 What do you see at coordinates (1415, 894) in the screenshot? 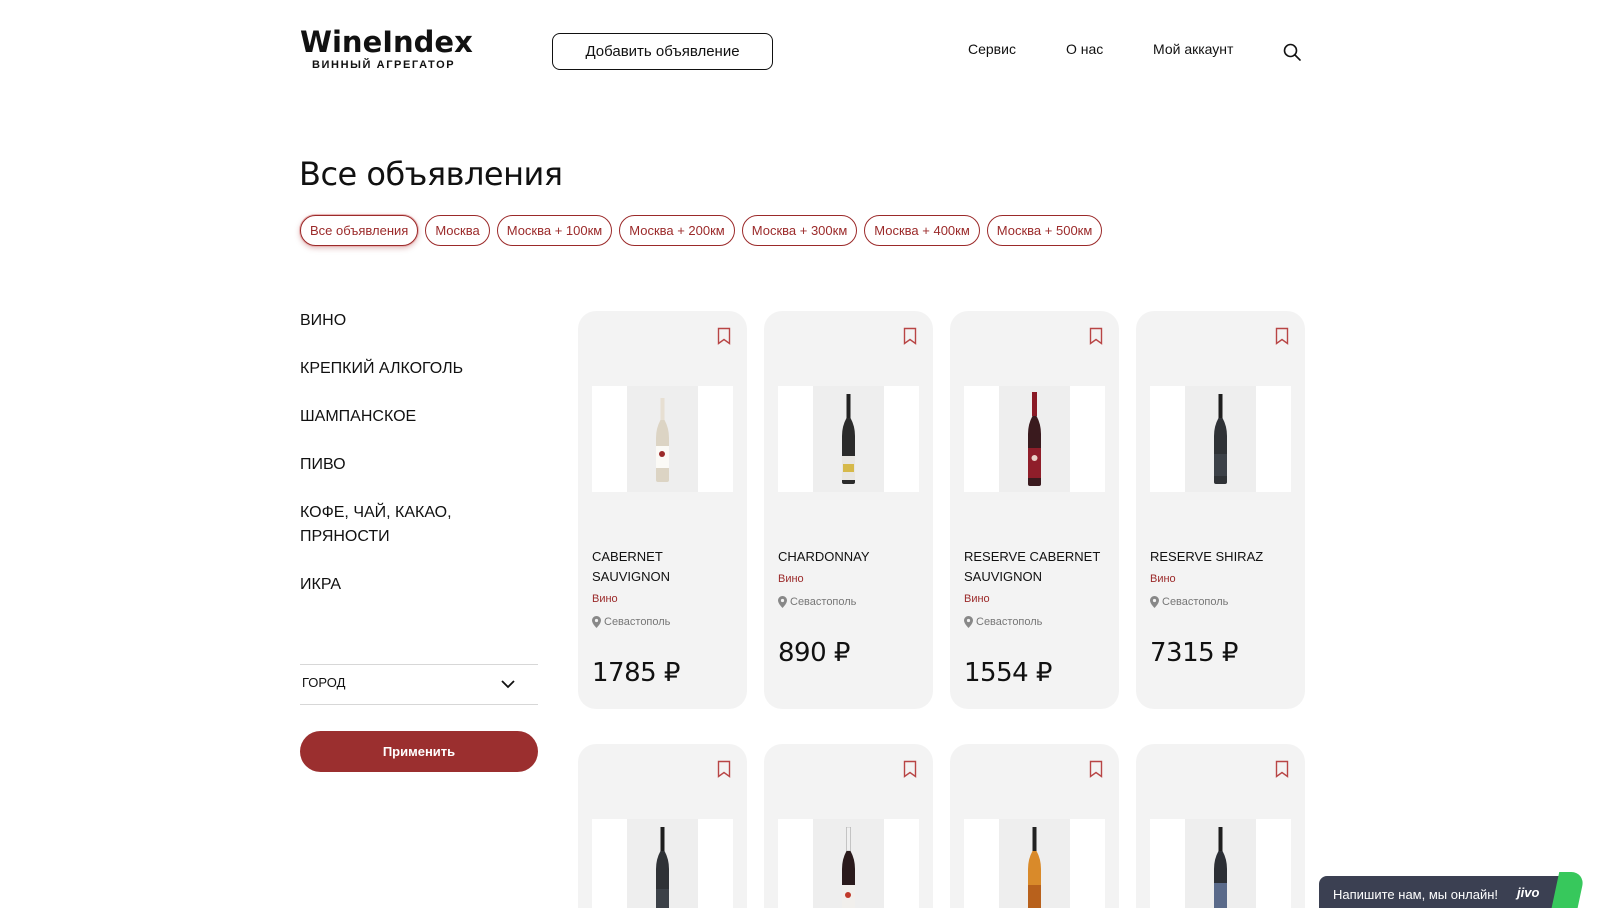
I see `chat-prompt: Напишите нам, мы онлайн!` at bounding box center [1415, 894].